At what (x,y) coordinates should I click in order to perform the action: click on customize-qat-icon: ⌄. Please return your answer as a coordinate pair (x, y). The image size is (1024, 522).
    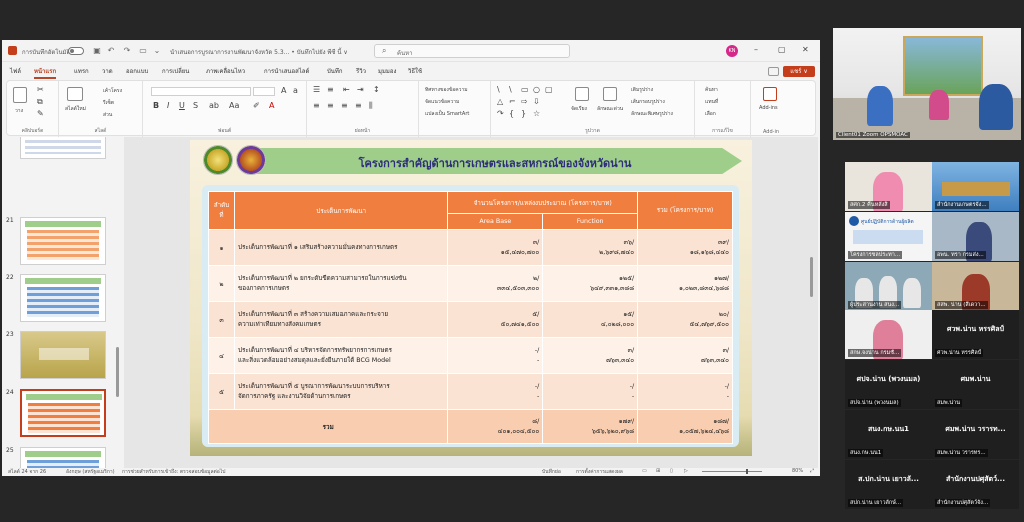
    Looking at the image, I should click on (157, 50).